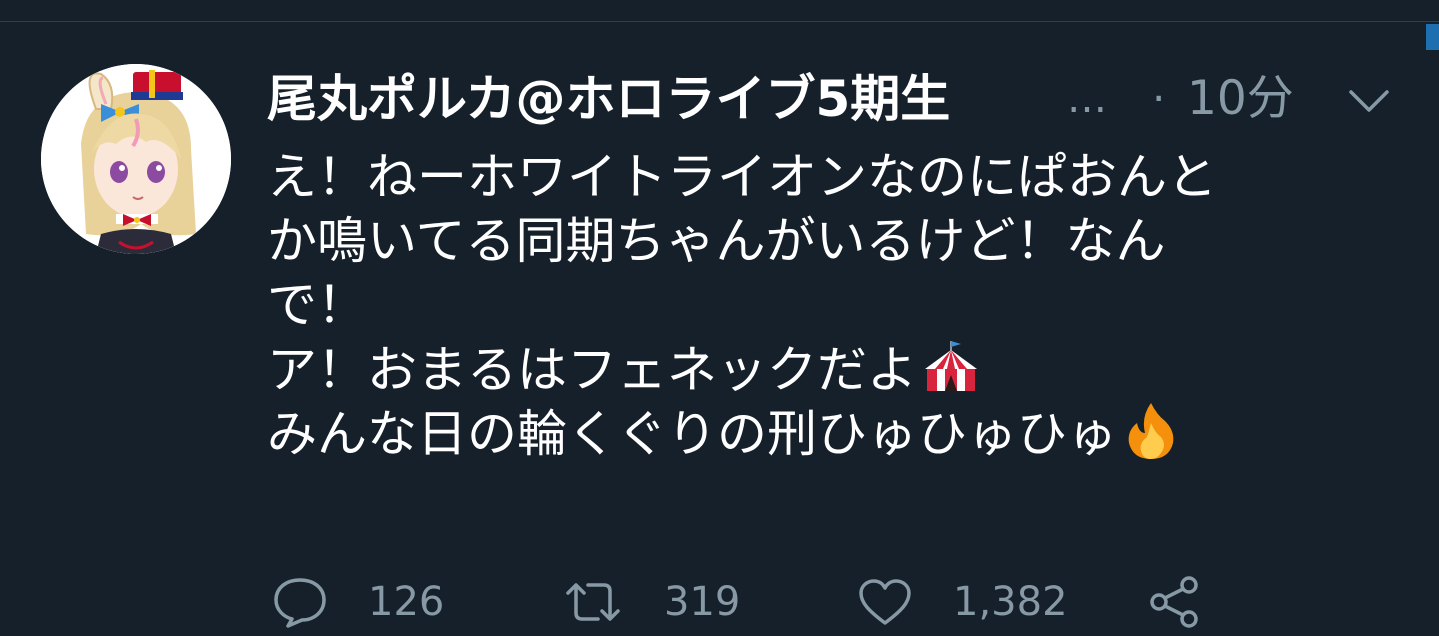 Image resolution: width=1439 pixels, height=636 pixels. What do you see at coordinates (651, 602) in the screenshot?
I see `retweet-button: 319` at bounding box center [651, 602].